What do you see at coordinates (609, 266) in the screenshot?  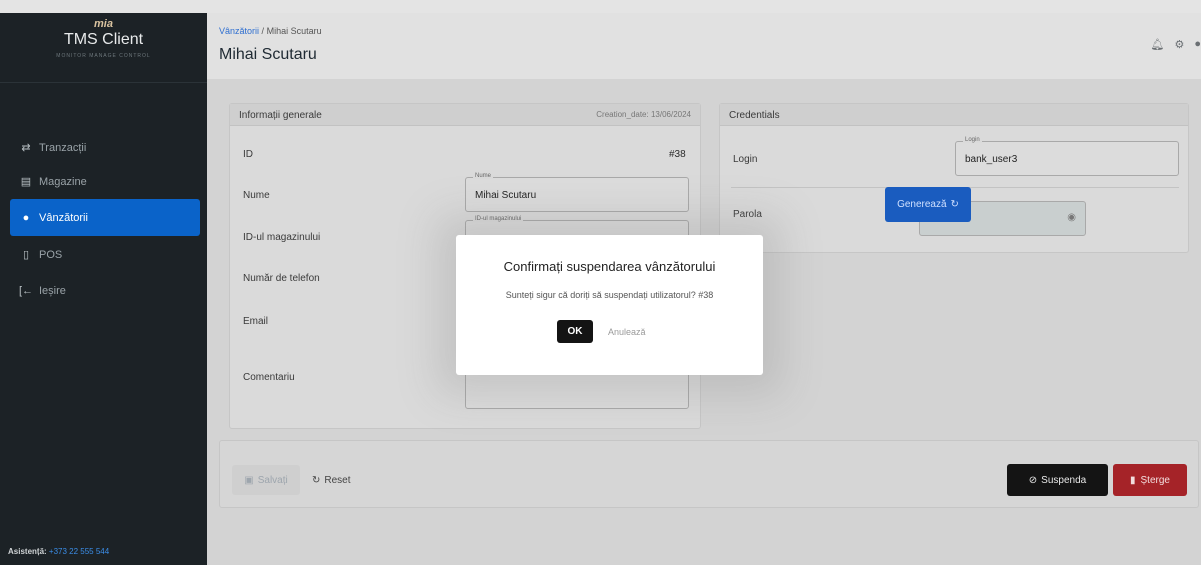 I see `dialog-title: Confirmați suspendarea vânzătorului` at bounding box center [609, 266].